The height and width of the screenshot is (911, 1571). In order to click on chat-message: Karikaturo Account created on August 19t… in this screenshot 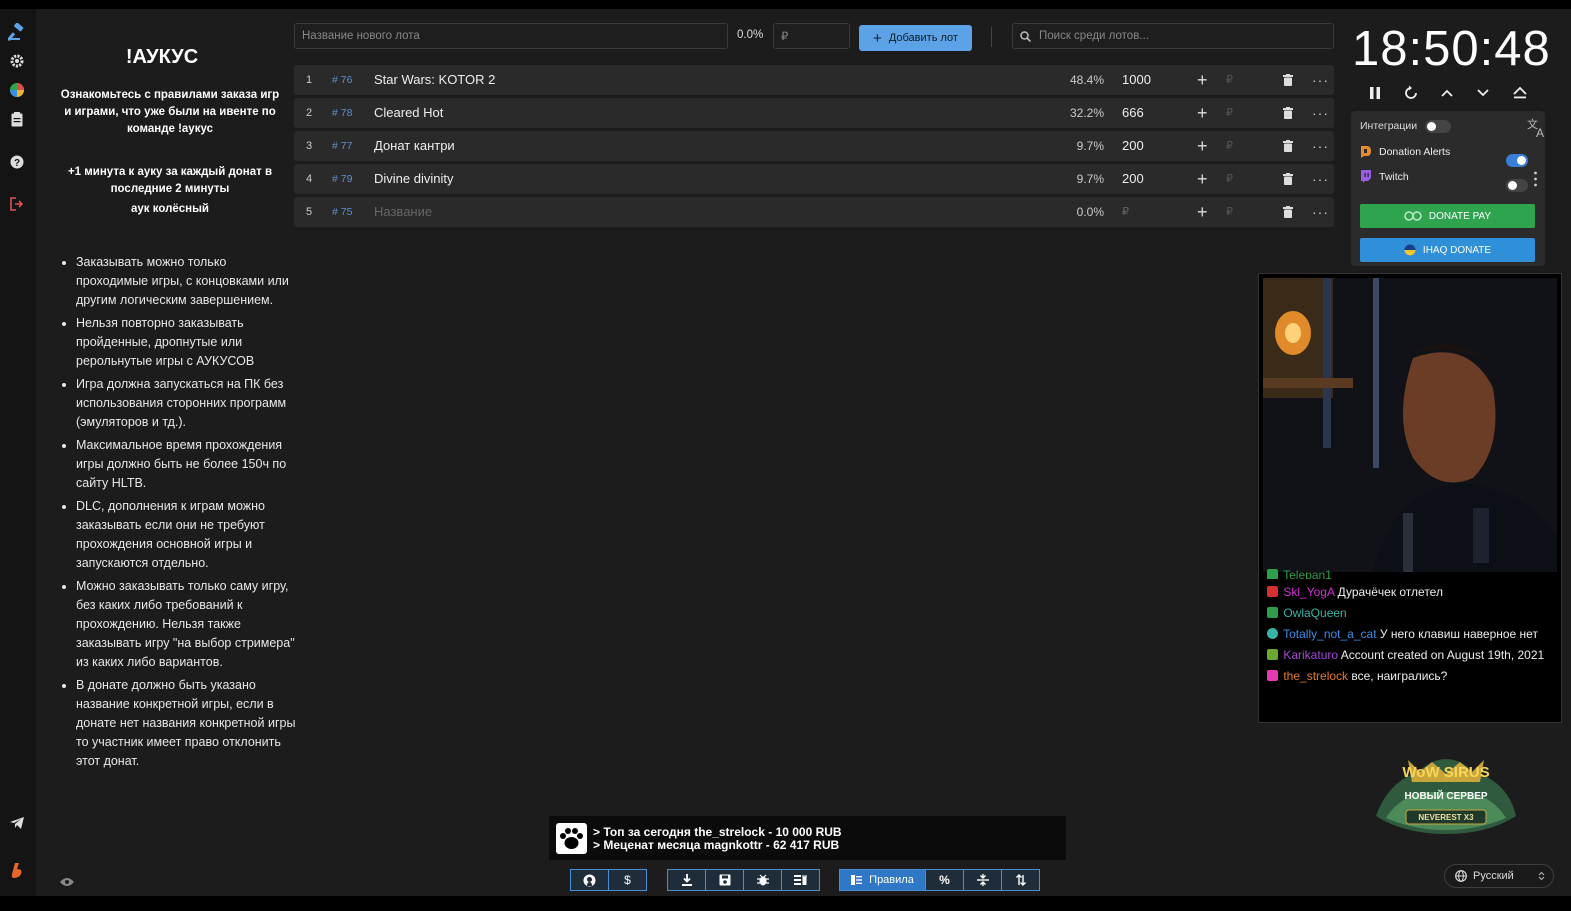, I will do `click(1411, 655)`.